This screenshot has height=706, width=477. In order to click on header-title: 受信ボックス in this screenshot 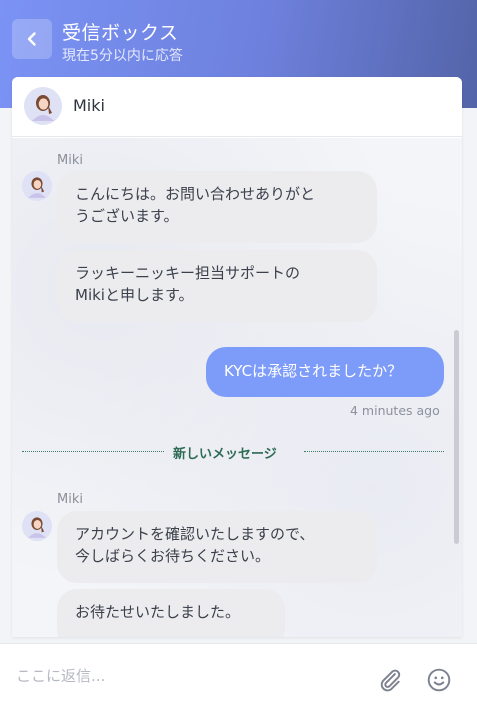, I will do `click(120, 33)`.